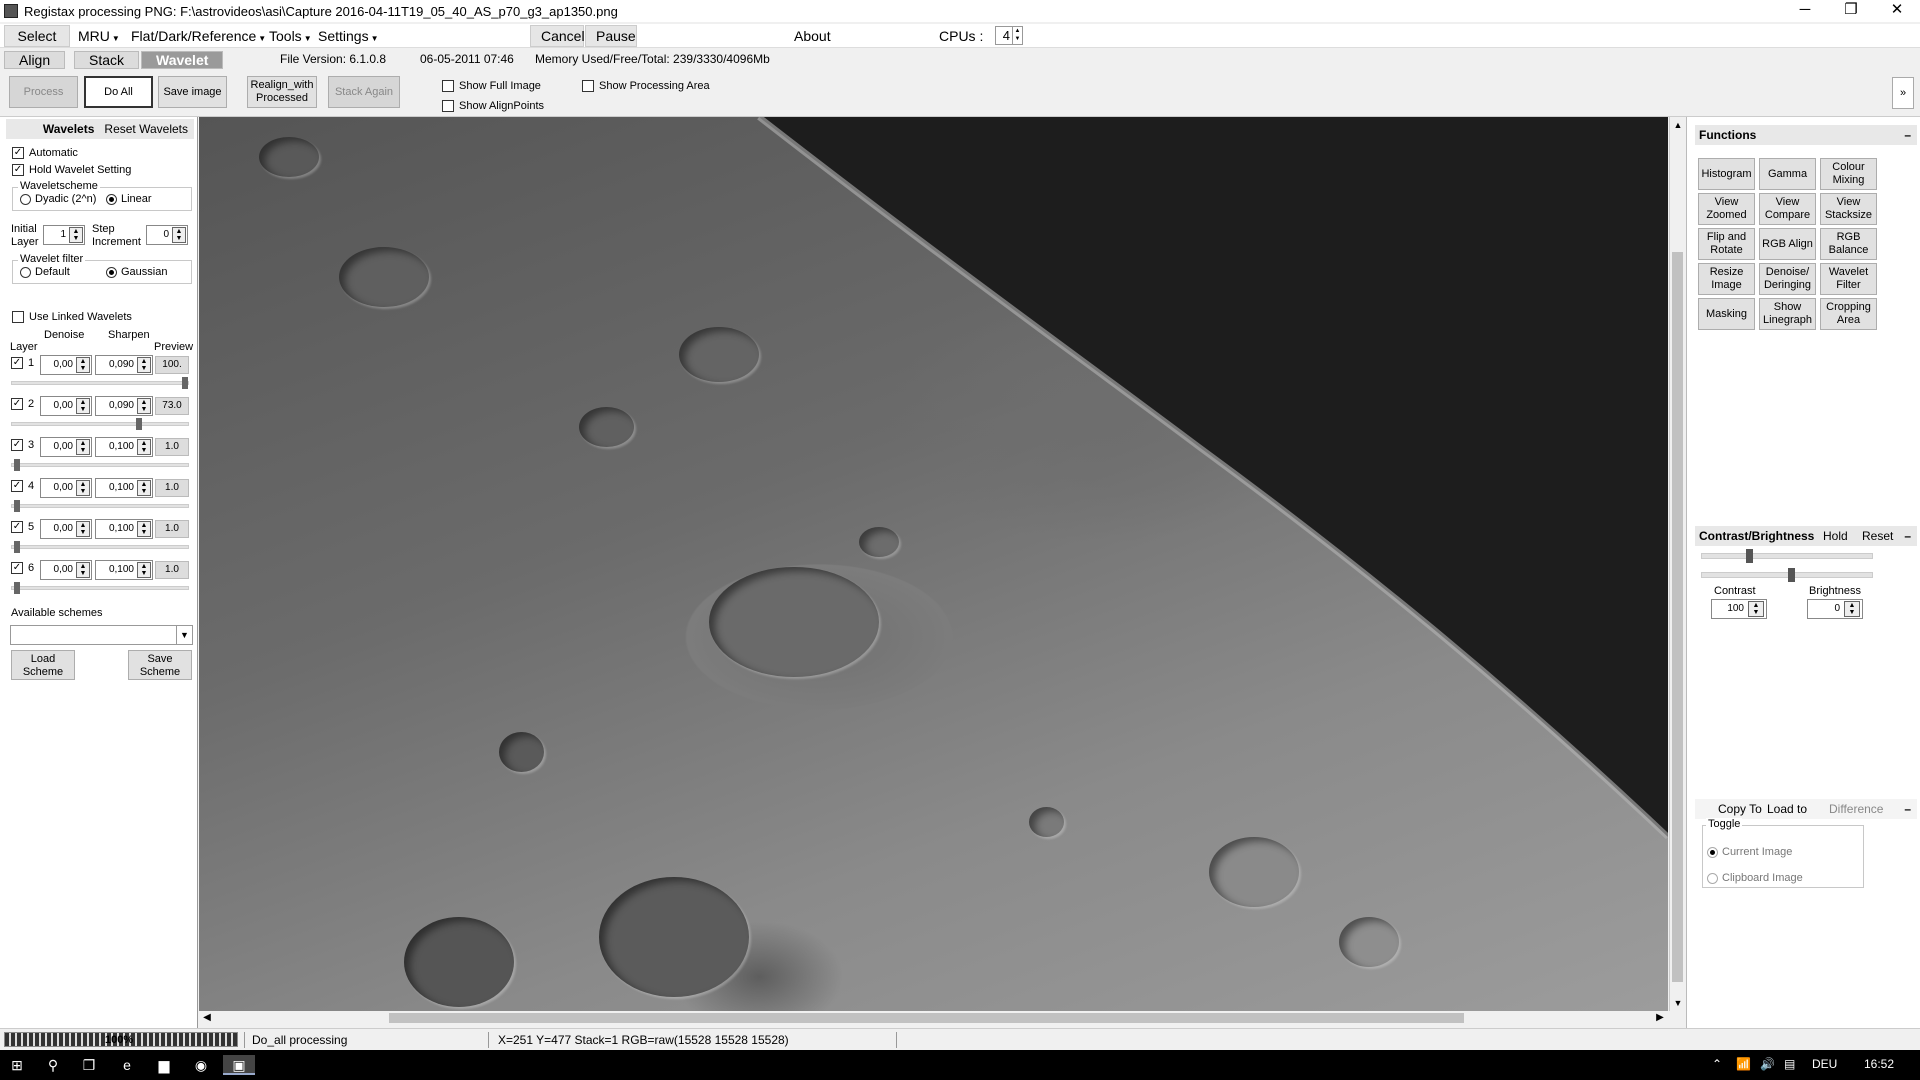 This screenshot has width=1920, height=1080. I want to click on hold-button: Hold, so click(1835, 536).